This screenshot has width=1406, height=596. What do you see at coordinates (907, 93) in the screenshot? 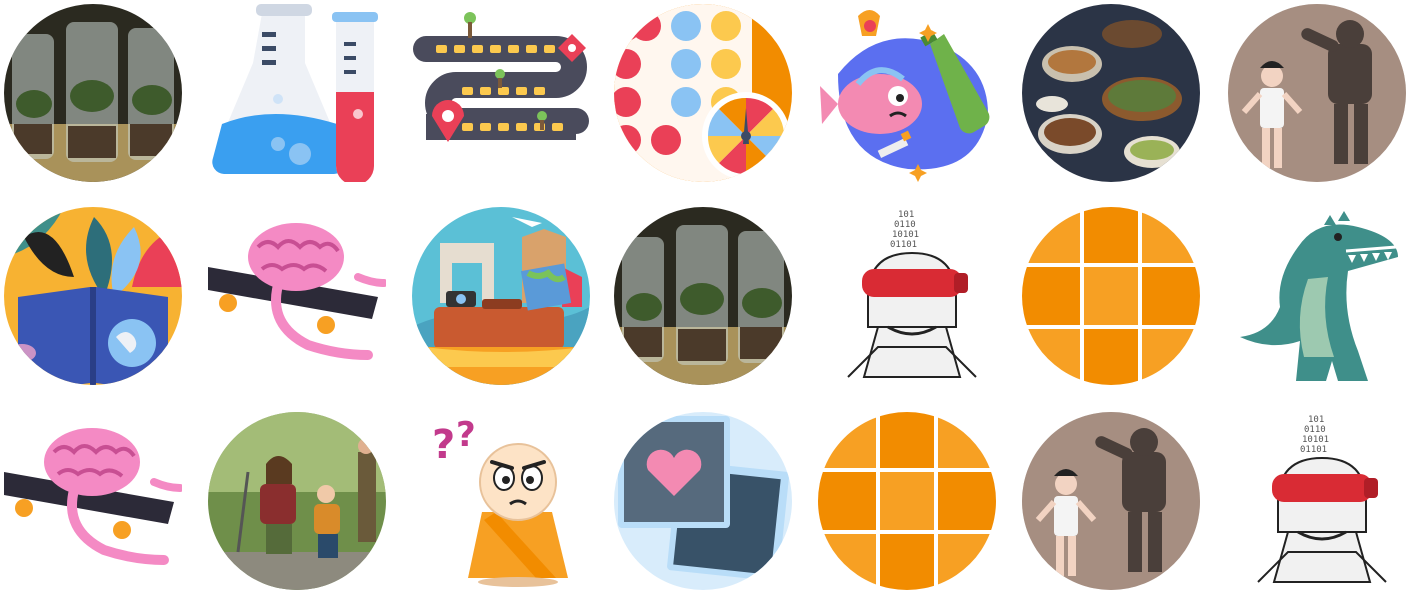
I see `fish-bottle-pollution-icon` at bounding box center [907, 93].